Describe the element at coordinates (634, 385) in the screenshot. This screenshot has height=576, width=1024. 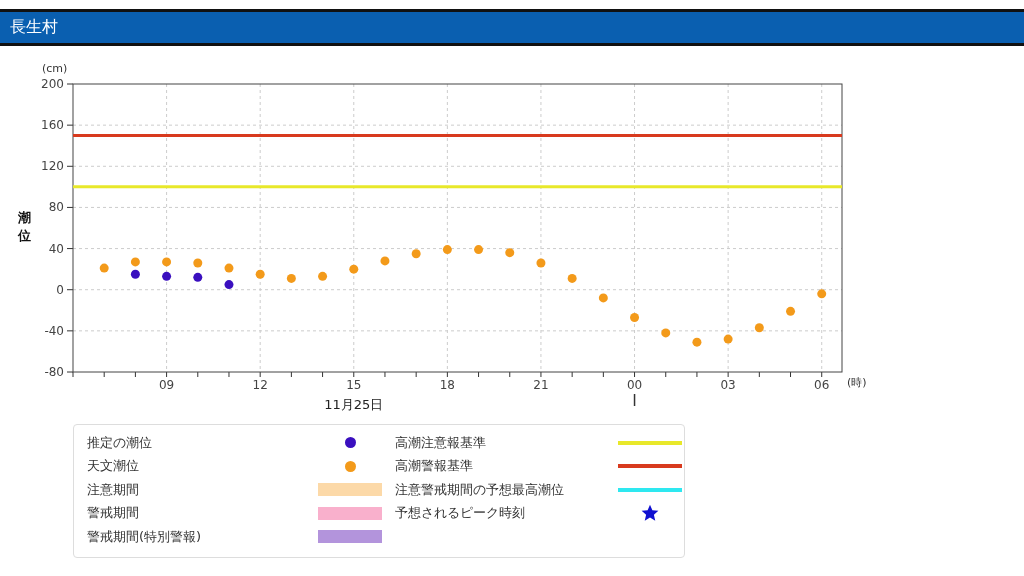
I see `x-tick-label: 00` at that location.